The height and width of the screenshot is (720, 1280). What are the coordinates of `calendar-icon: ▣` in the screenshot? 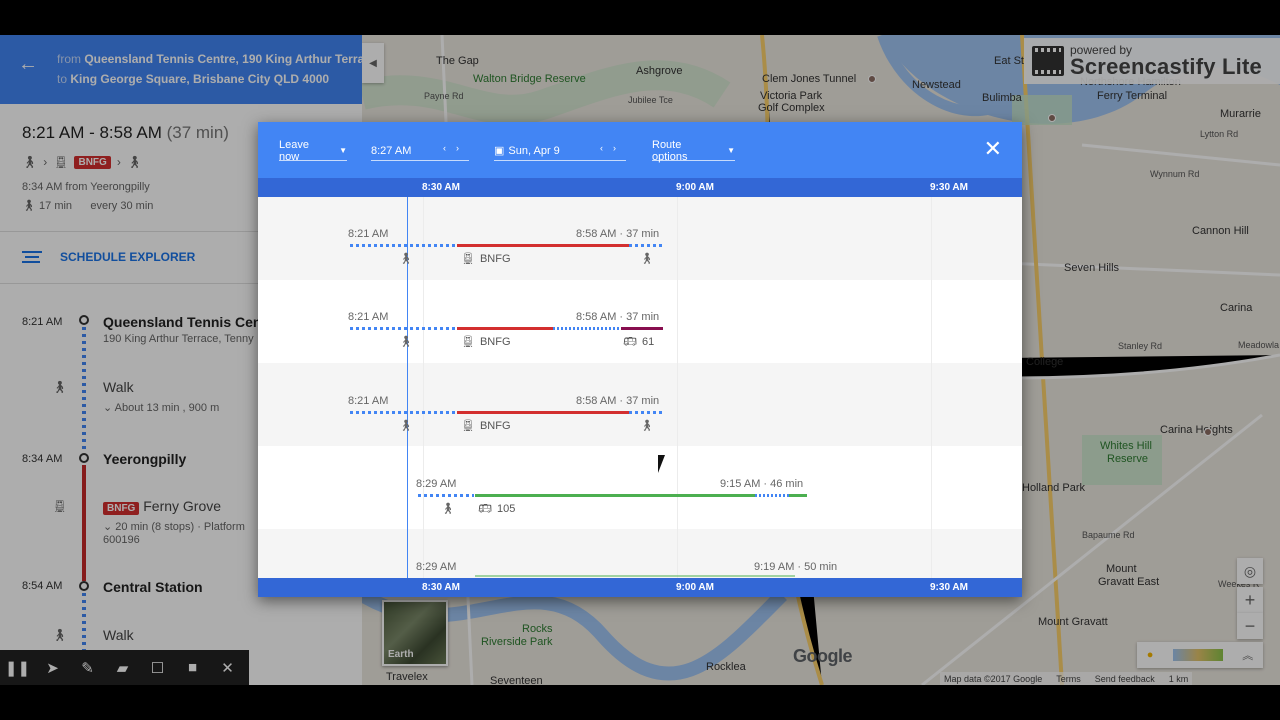 It's located at (499, 151).